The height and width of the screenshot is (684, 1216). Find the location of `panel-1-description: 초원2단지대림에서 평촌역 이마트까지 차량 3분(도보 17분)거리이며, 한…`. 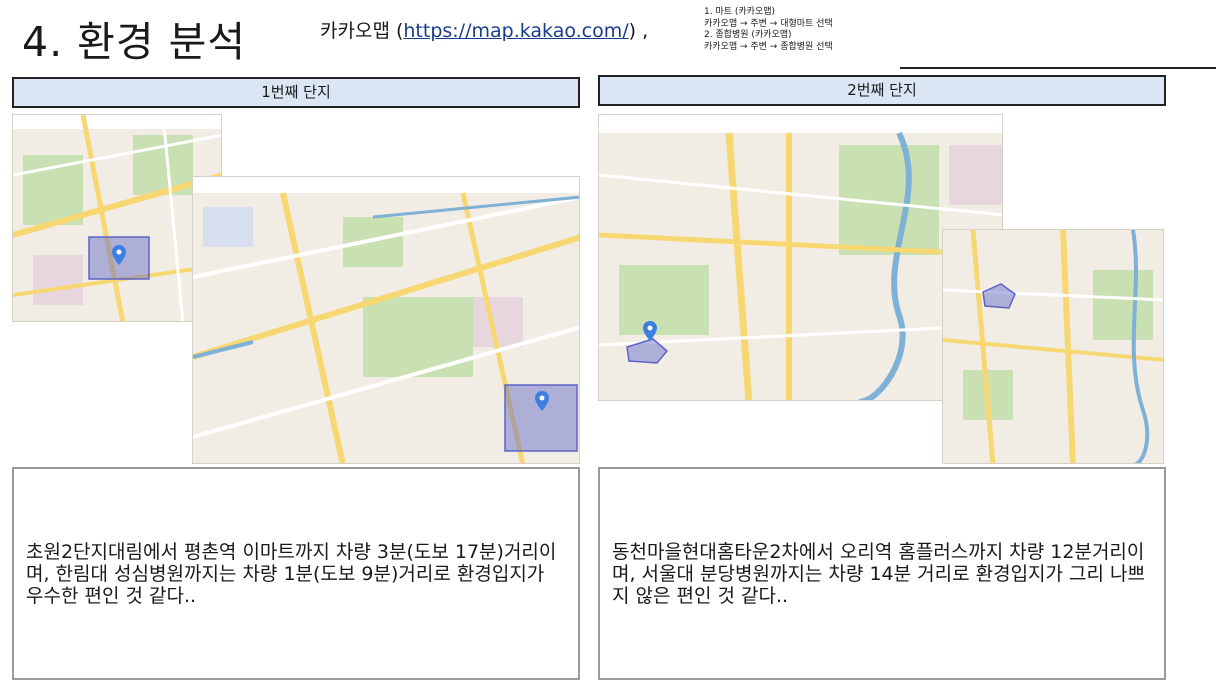

panel-1-description: 초원2단지대림에서 평촌역 이마트까지 차량 3분(도보 17분)거리이며, 한… is located at coordinates (296, 573).